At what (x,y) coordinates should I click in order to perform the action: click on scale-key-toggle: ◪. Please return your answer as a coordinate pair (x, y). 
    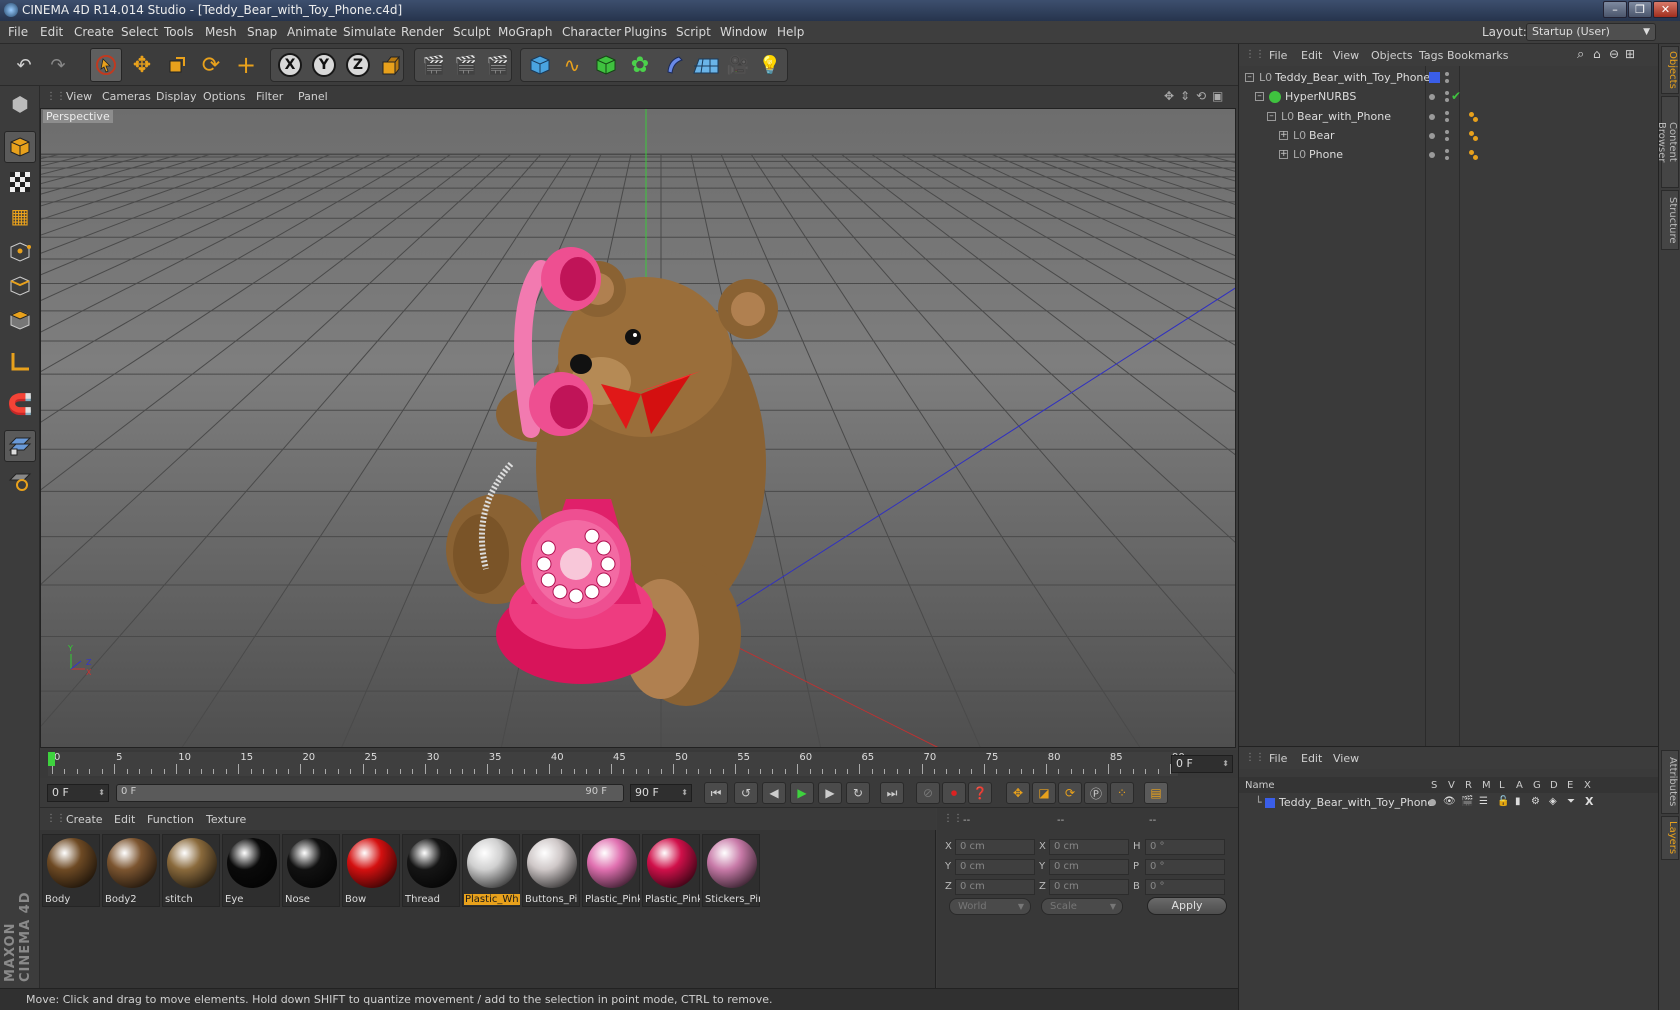
    Looking at the image, I should click on (1044, 793).